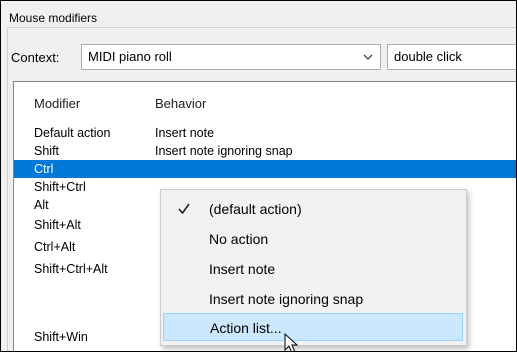 Image resolution: width=517 pixels, height=352 pixels. What do you see at coordinates (41, 205) in the screenshot?
I see `row-modifier: Alt` at bounding box center [41, 205].